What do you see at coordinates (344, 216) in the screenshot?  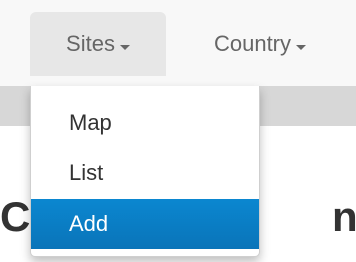 I see `page-heading-fragment-right: n` at bounding box center [344, 216].